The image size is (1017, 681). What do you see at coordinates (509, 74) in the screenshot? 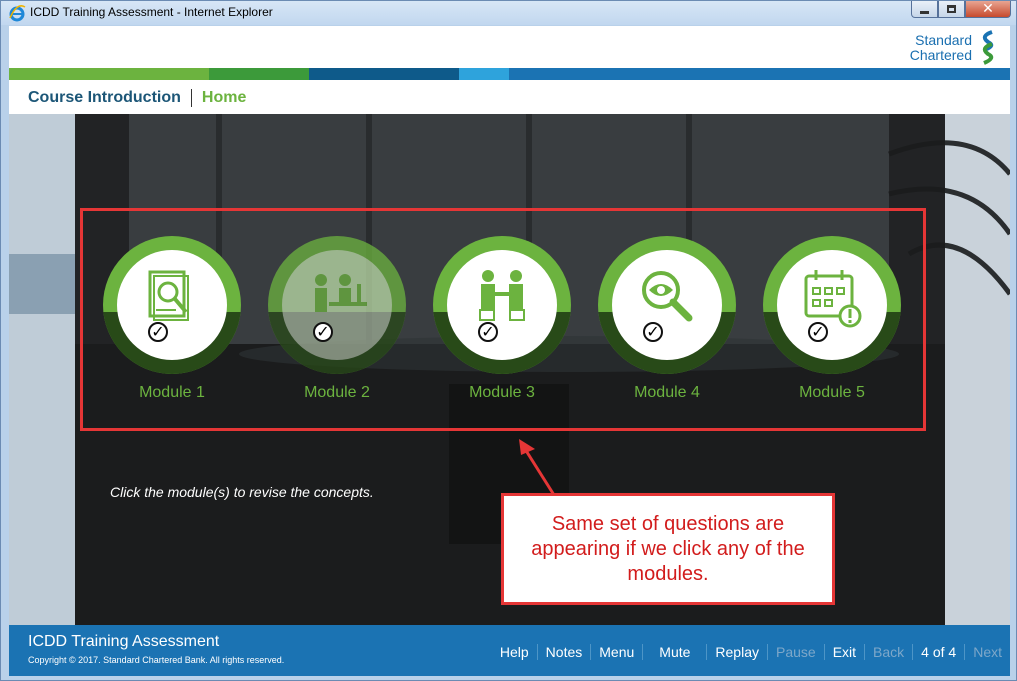
I see `brand-stripe` at bounding box center [509, 74].